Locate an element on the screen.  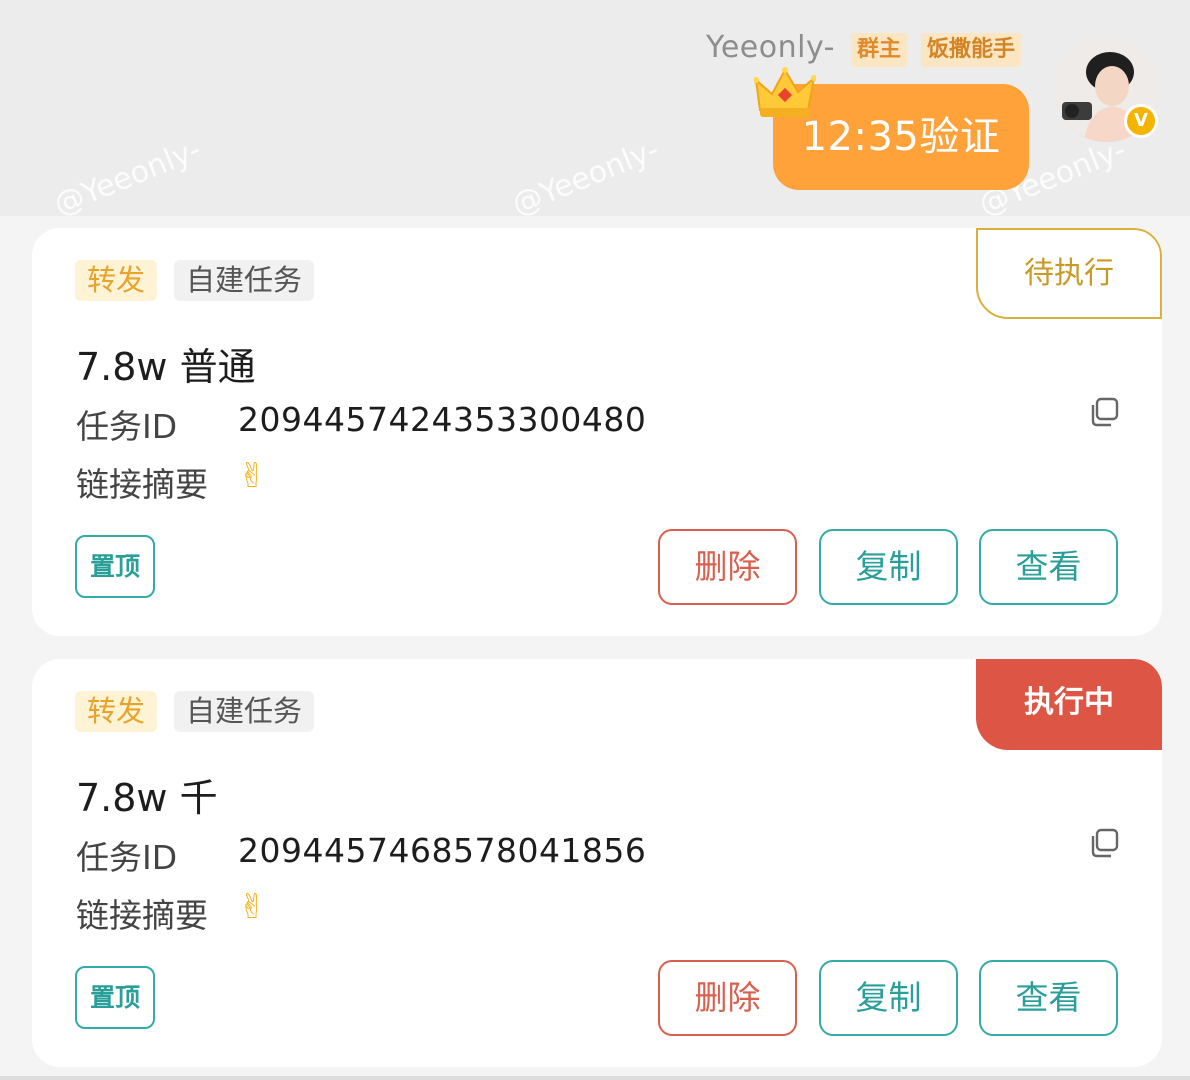
crown-icon is located at coordinates (785, 92).